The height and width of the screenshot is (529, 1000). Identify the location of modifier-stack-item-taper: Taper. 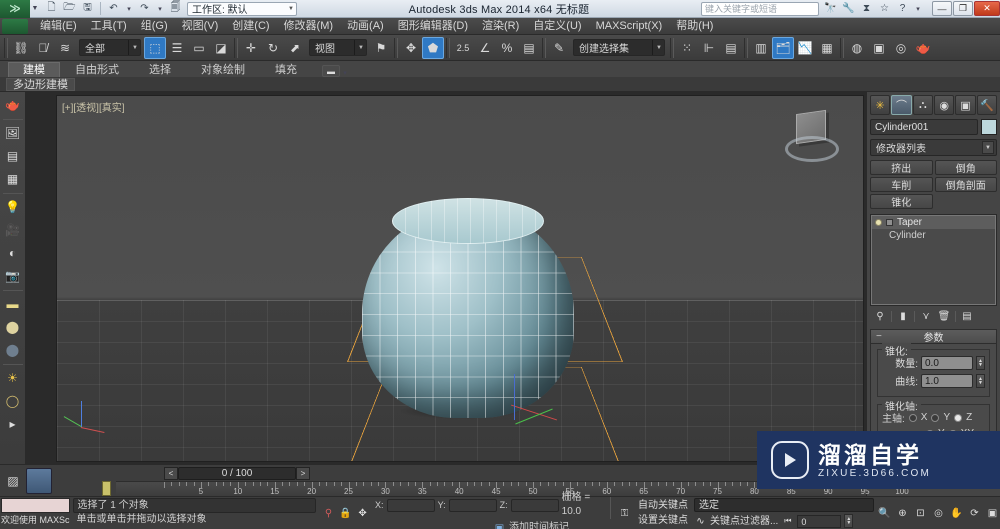
(933, 222).